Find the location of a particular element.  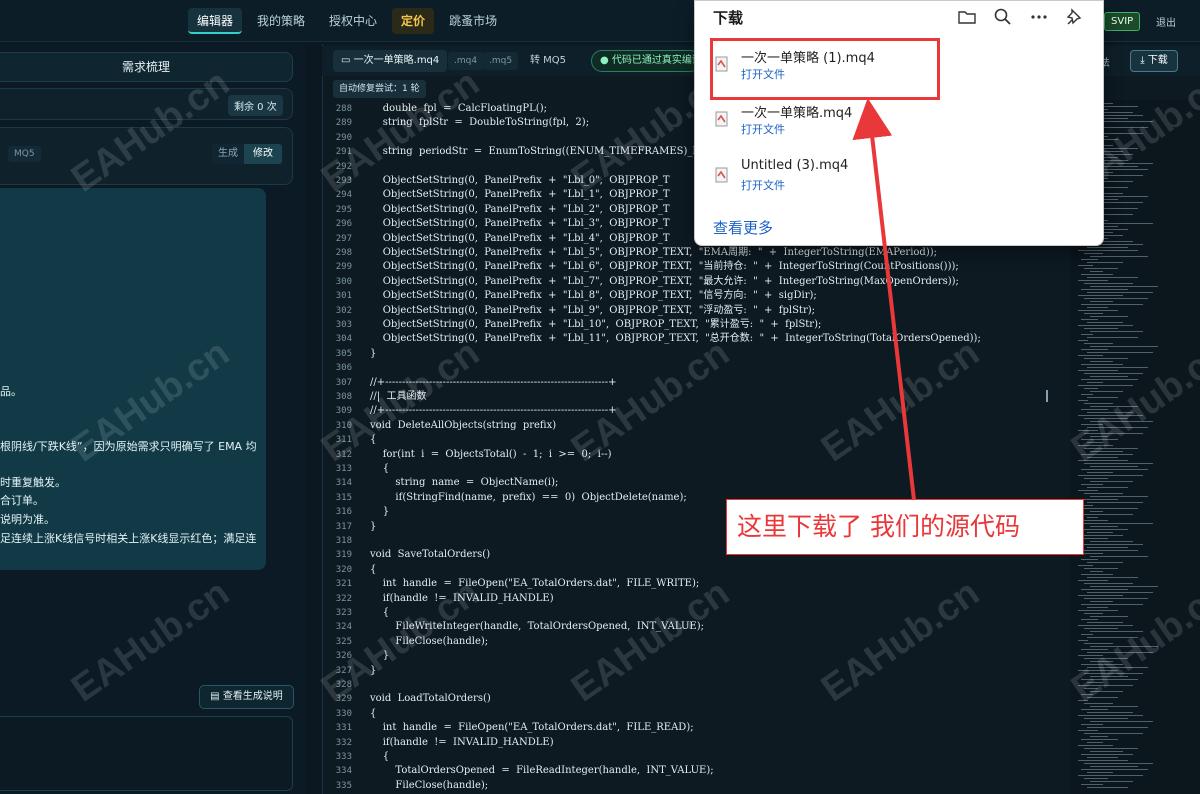

pin-icon is located at coordinates (1075, 17).